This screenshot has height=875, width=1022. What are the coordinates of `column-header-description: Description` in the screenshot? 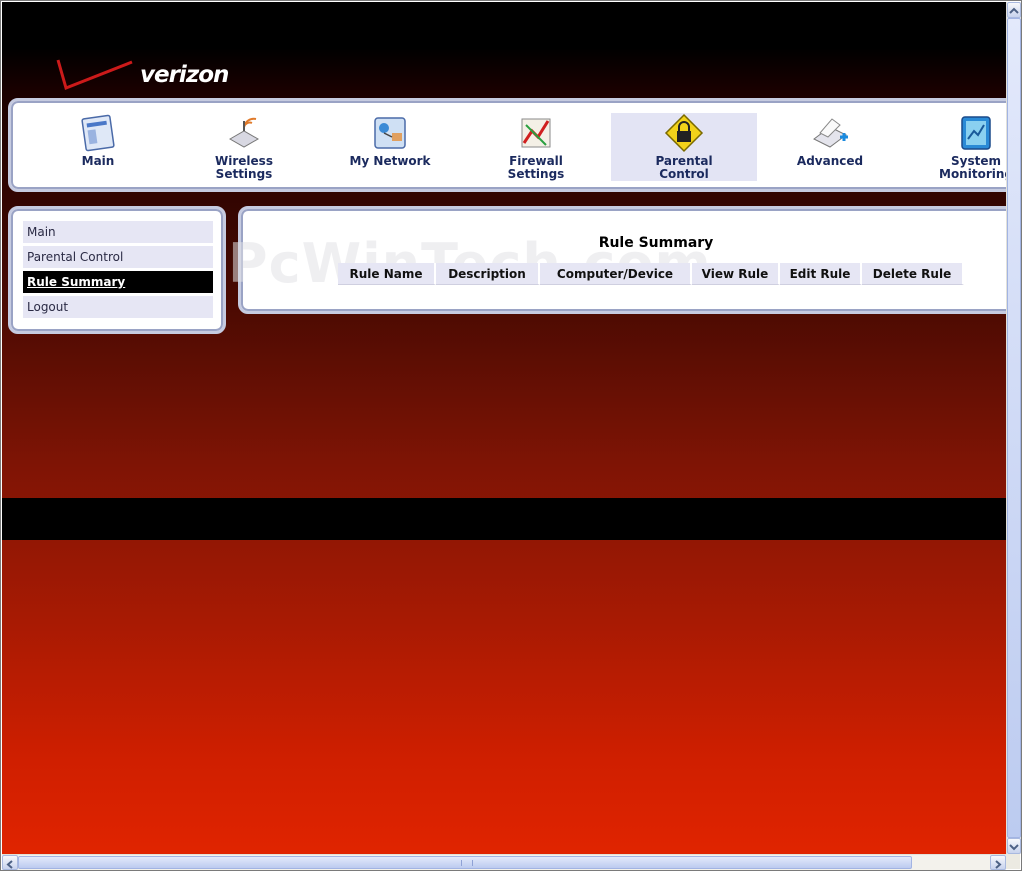 It's located at (488, 274).